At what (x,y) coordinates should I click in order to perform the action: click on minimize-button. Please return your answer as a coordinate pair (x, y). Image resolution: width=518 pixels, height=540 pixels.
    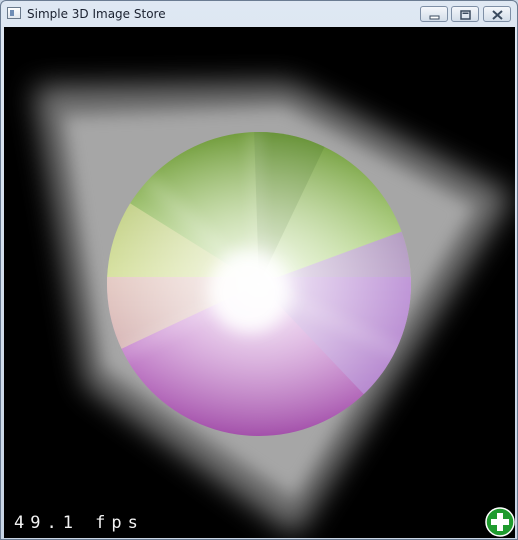
    Looking at the image, I should click on (434, 14).